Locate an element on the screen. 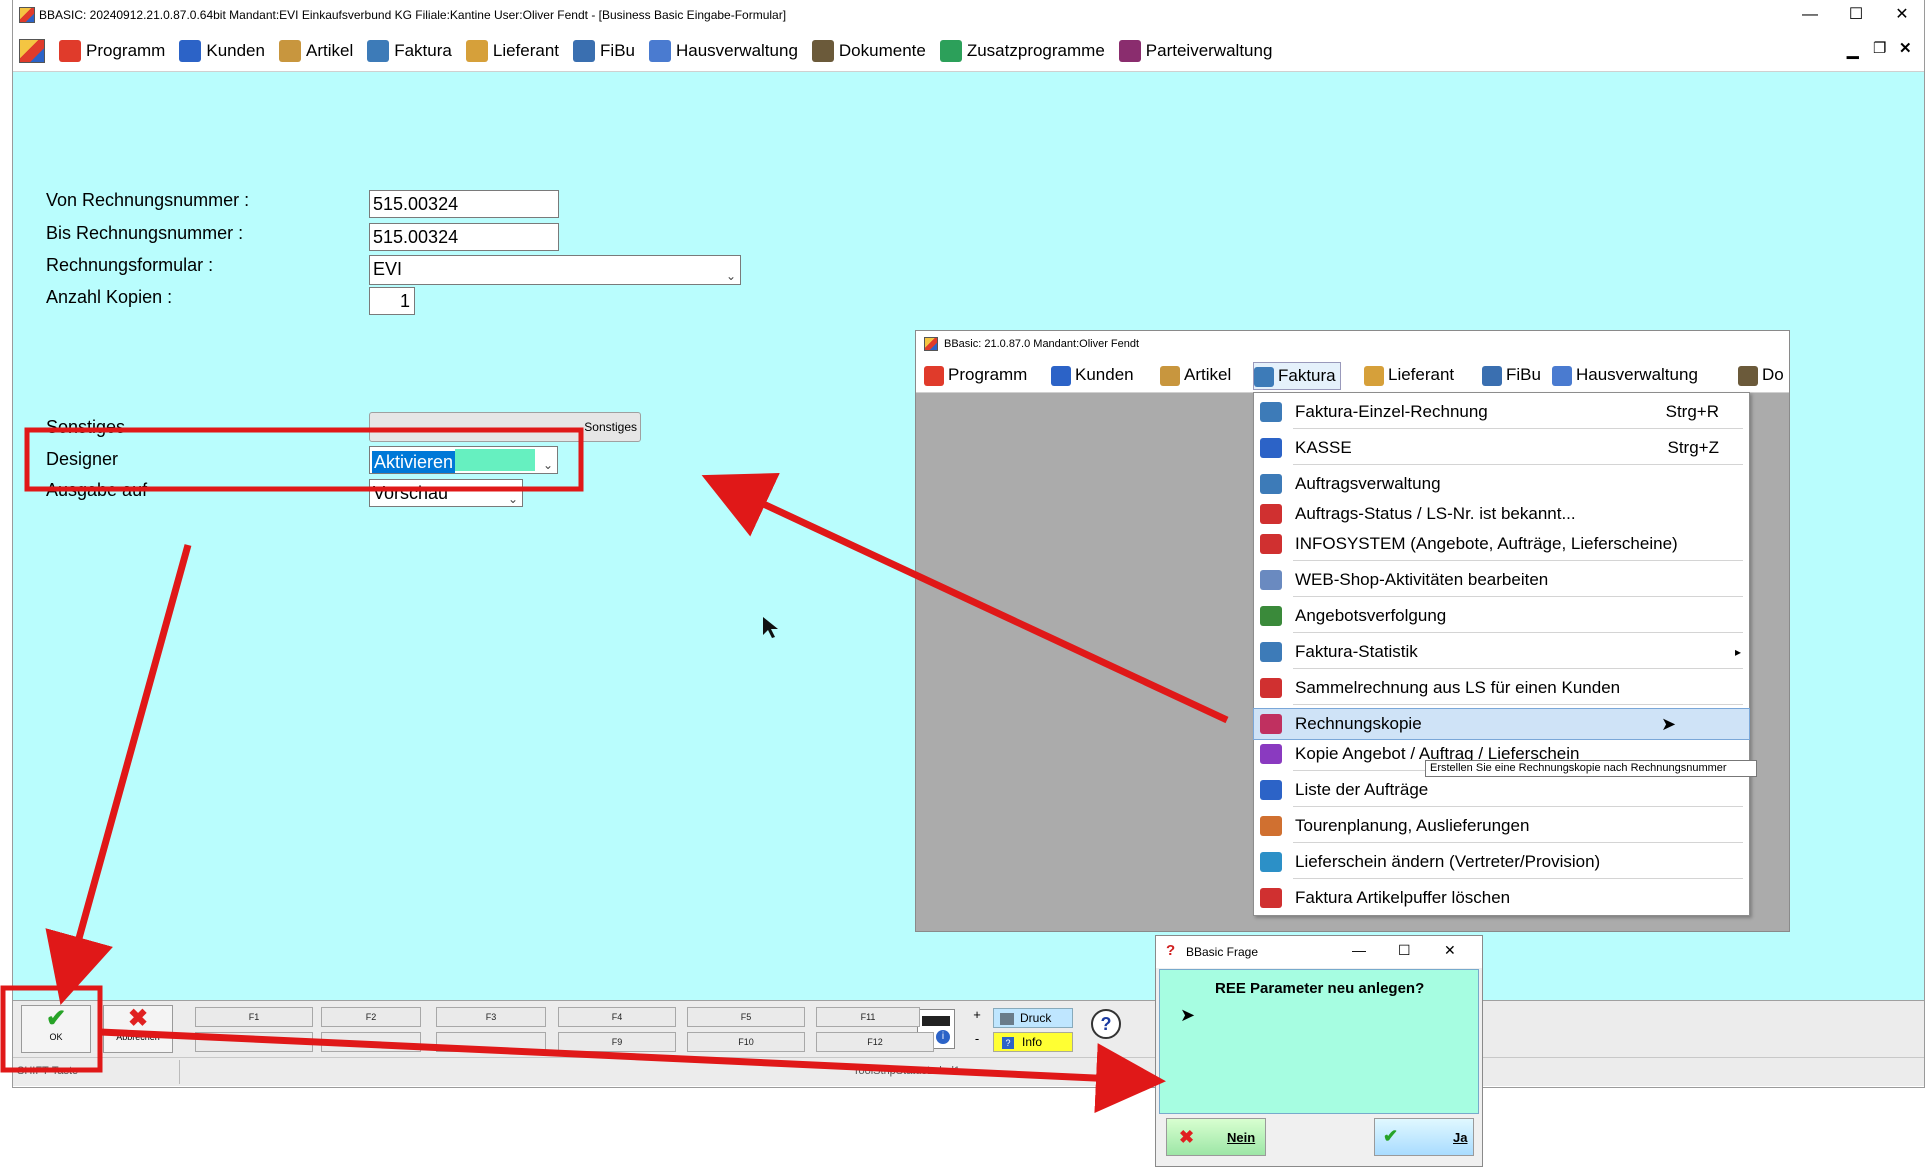 Image resolution: width=1925 pixels, height=1167 pixels. menu-label: Faktura is located at coordinates (423, 50).